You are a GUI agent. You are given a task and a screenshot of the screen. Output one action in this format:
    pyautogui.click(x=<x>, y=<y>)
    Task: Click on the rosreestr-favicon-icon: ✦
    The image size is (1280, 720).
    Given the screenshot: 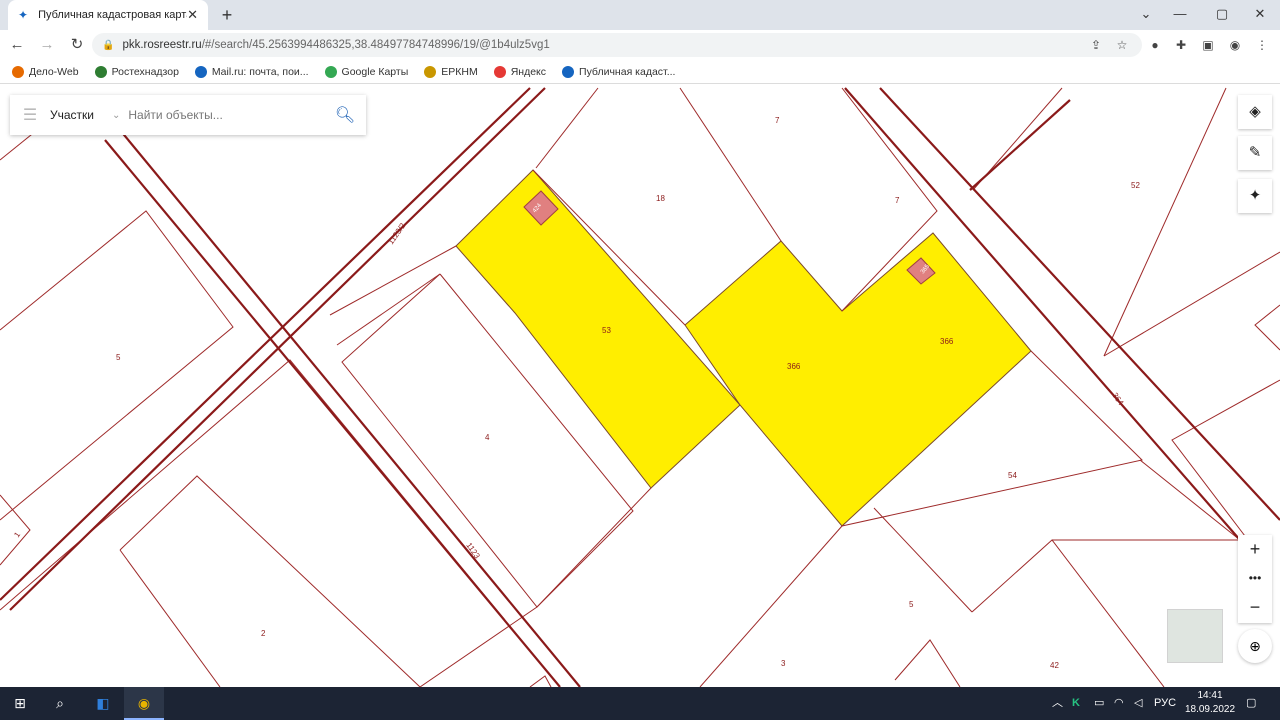 What is the action you would take?
    pyautogui.click(x=23, y=15)
    